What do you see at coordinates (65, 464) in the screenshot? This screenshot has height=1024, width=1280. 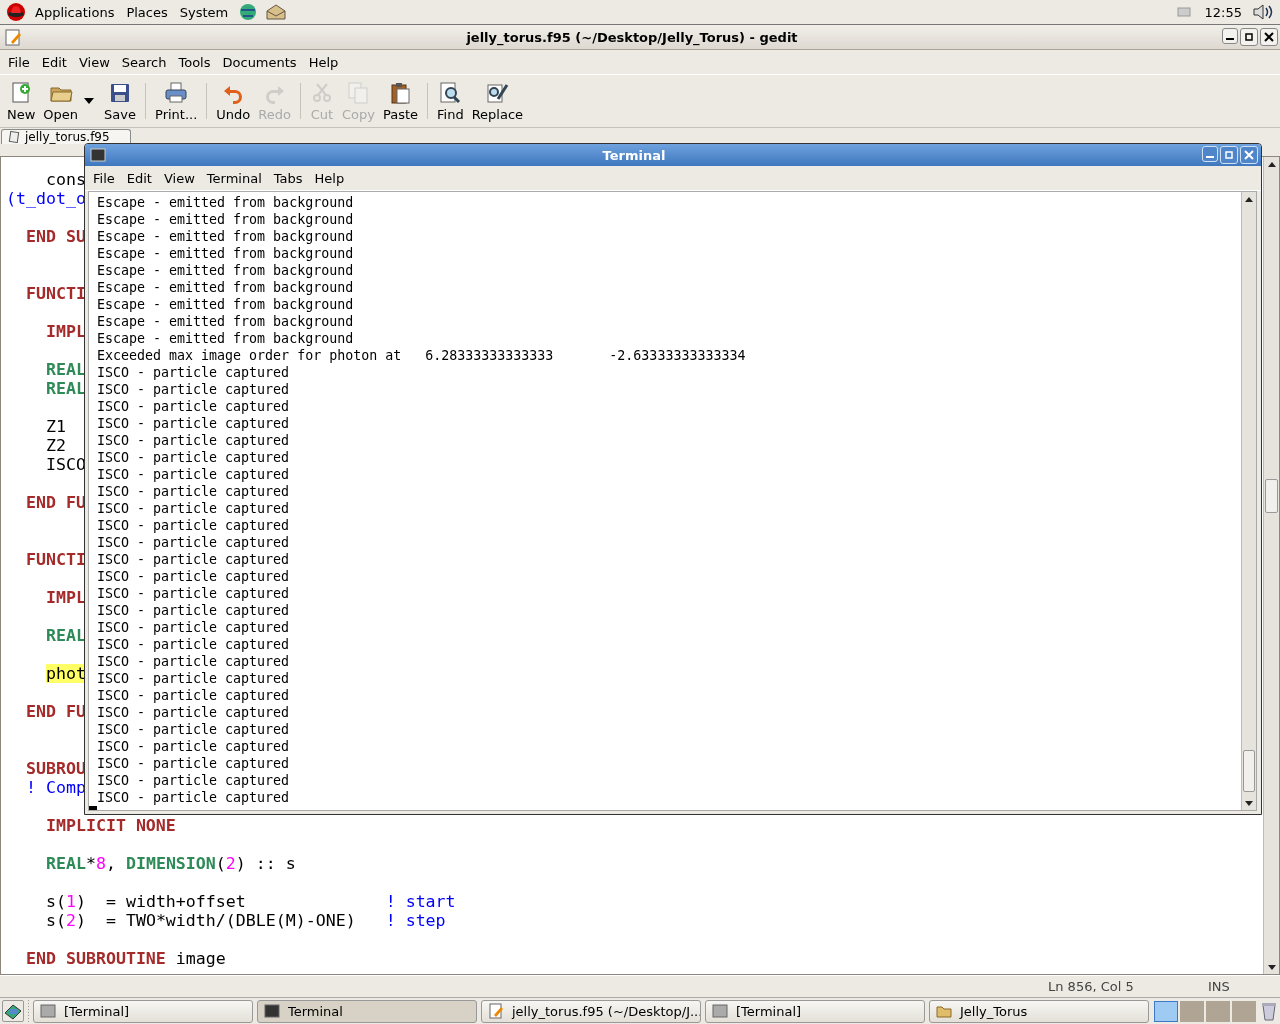 I see `code-line: ISCO` at bounding box center [65, 464].